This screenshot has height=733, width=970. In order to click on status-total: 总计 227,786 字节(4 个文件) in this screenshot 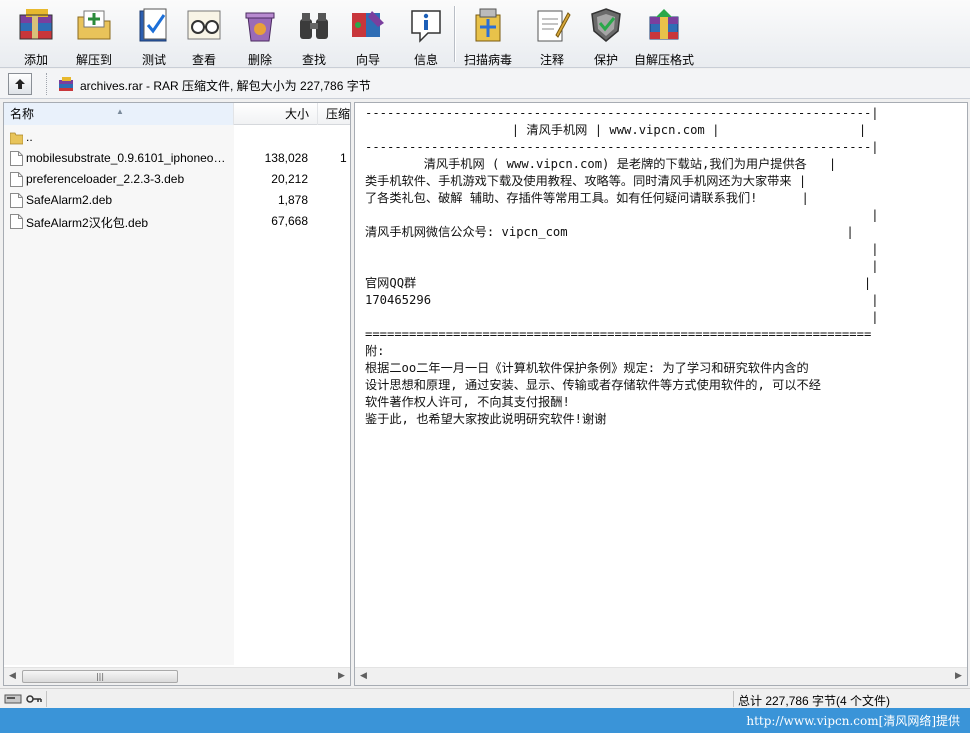, I will do `click(814, 701)`.